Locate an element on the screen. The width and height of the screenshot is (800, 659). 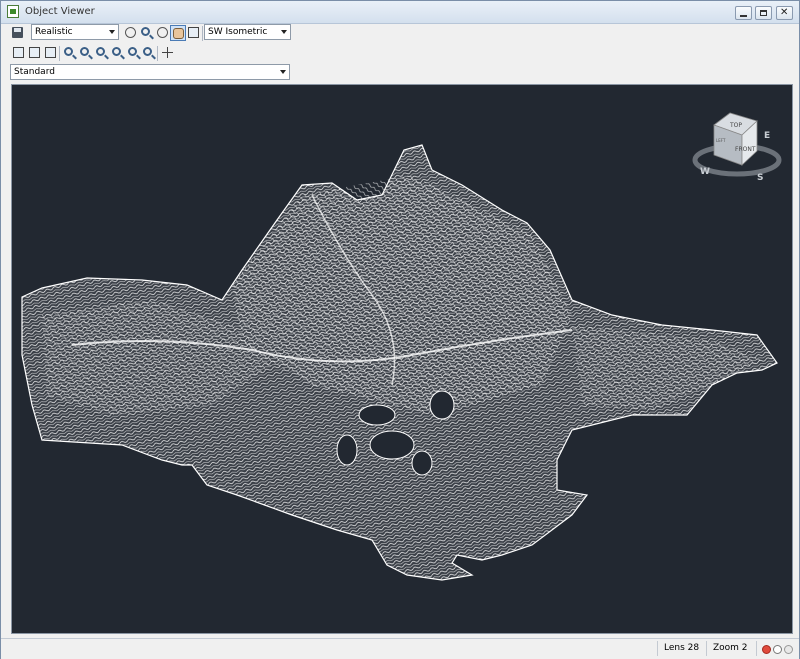
zoom-extents-button is located at coordinates (149, 53).